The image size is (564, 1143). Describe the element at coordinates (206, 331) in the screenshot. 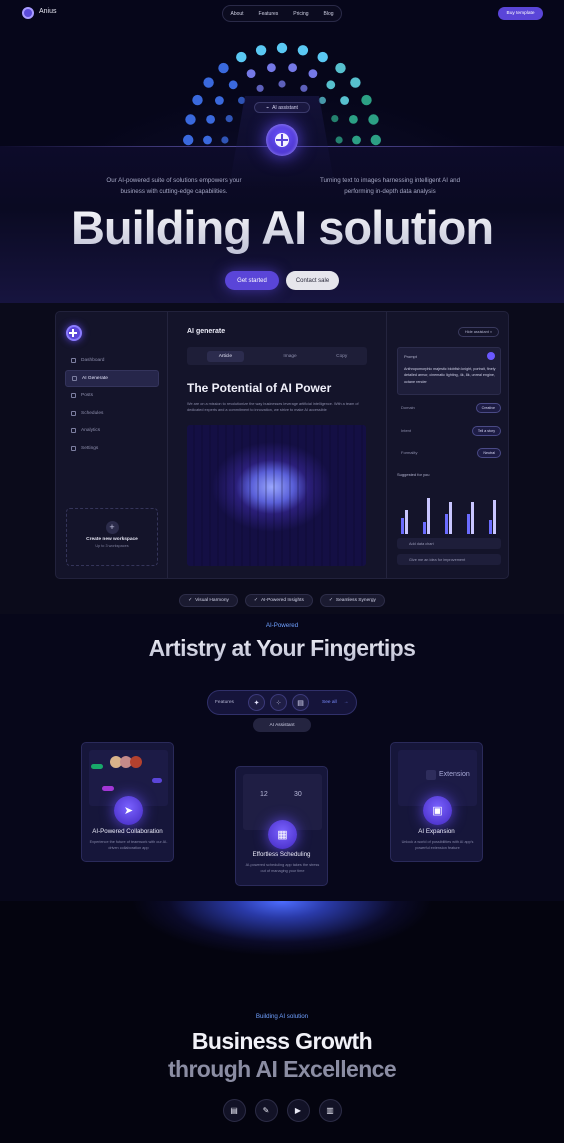

I see `panel-heading: AI generate` at that location.